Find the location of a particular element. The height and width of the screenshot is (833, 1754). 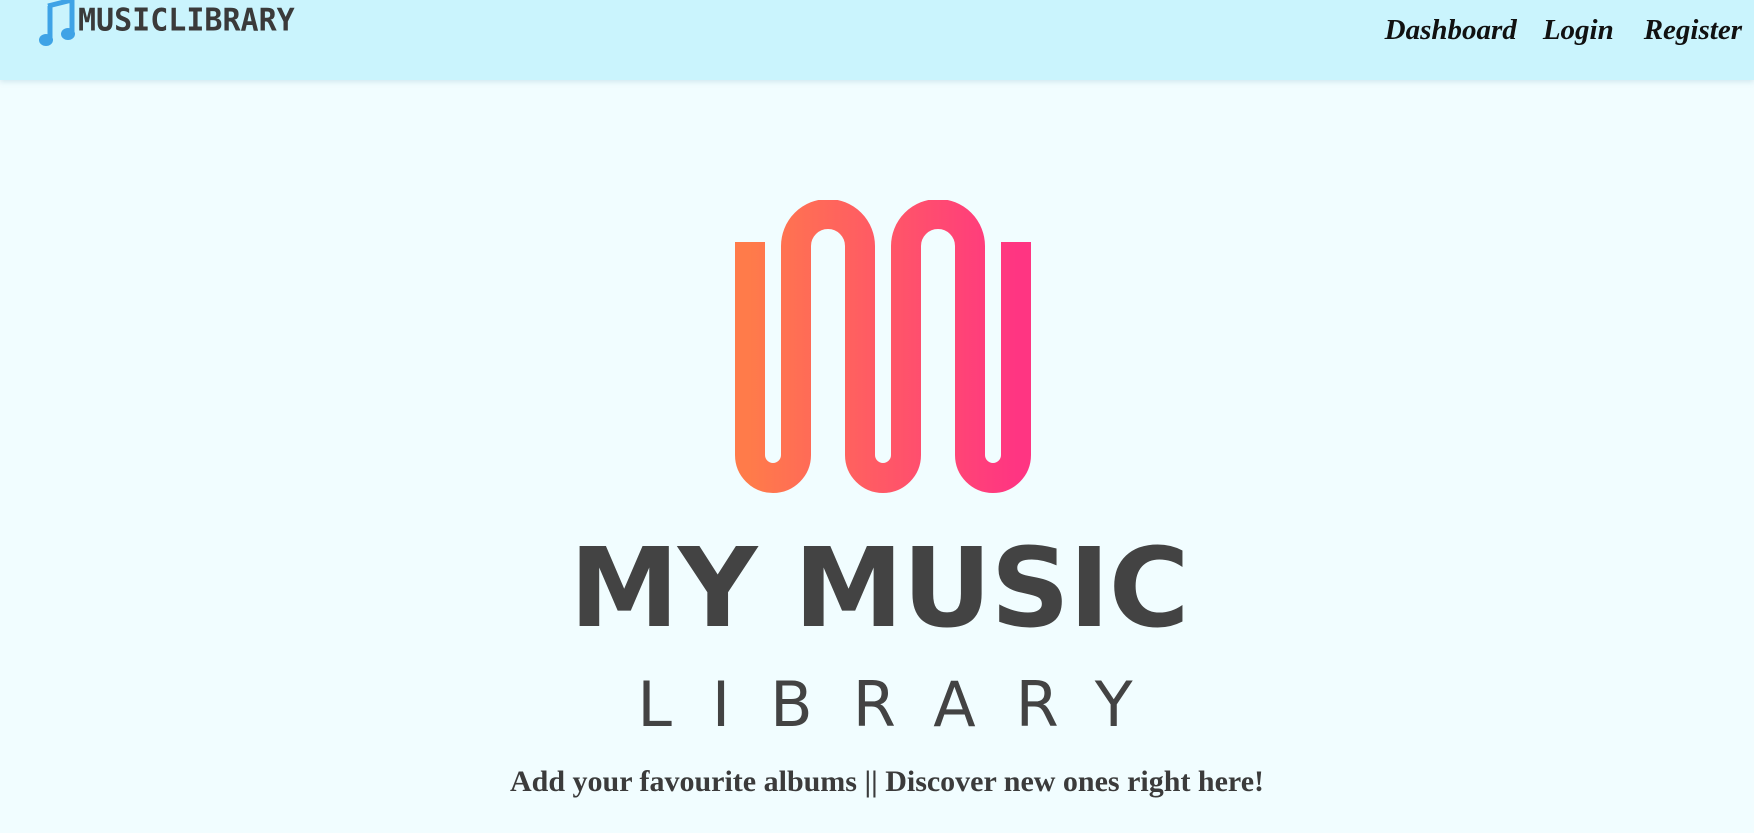

nav-links: Dashboard Login Register is located at coordinates (1563, 30).